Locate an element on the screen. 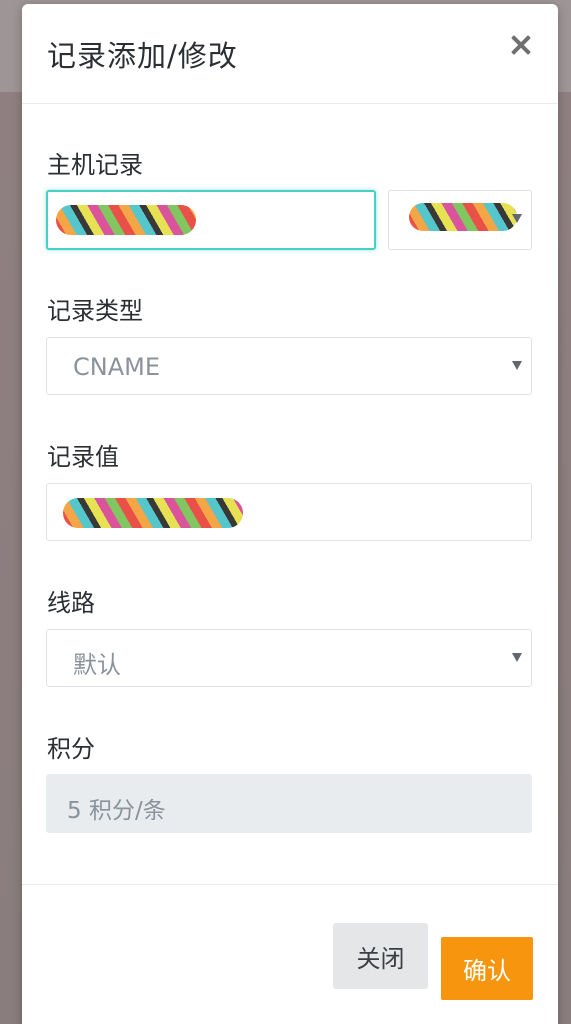 This screenshot has width=571, height=1024. confirm-button: 确认 is located at coordinates (487, 968).